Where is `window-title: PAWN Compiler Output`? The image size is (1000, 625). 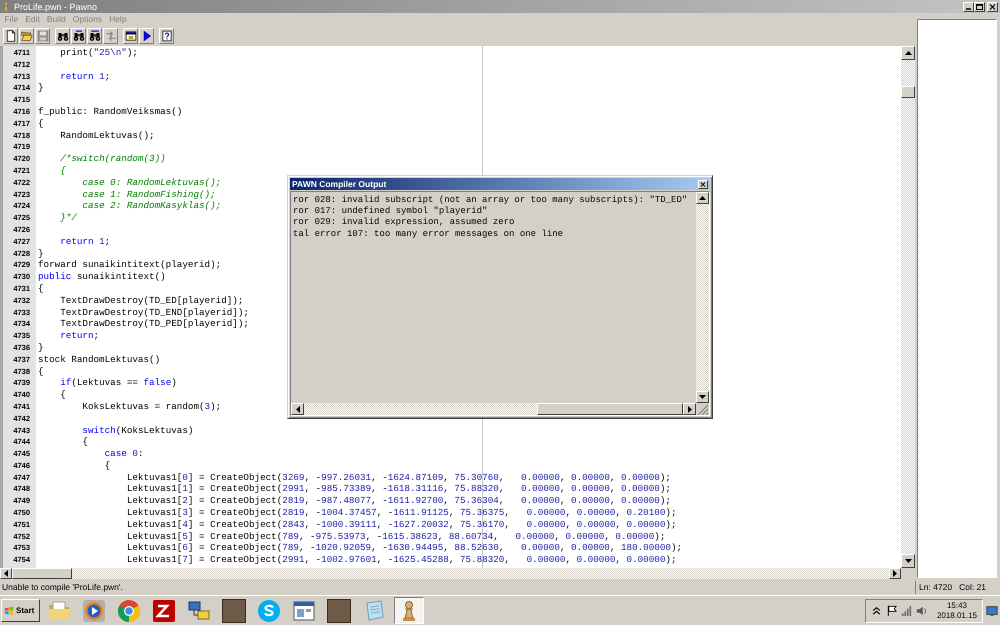
window-title: PAWN Compiler Output is located at coordinates (339, 184).